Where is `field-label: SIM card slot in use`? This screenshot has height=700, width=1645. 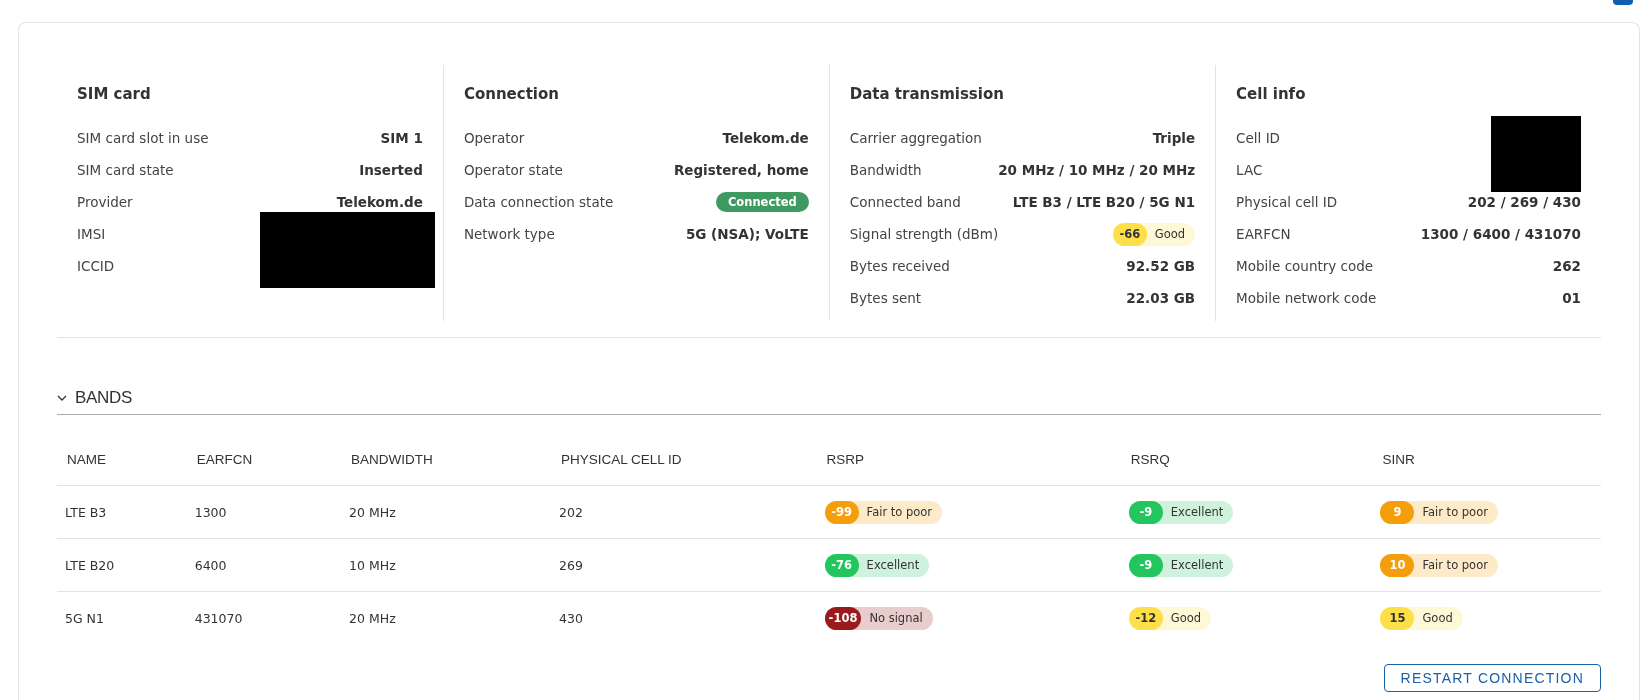
field-label: SIM card slot in use is located at coordinates (143, 138).